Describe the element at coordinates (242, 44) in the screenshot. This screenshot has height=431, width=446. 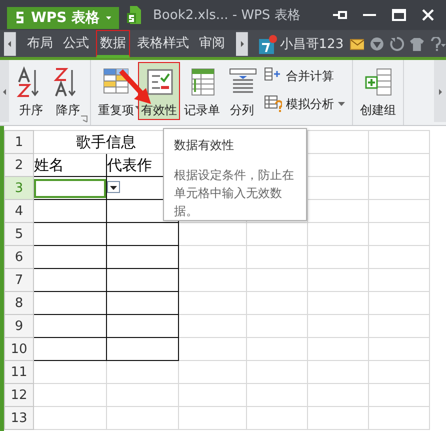
I see `scroll-right-icon` at that location.